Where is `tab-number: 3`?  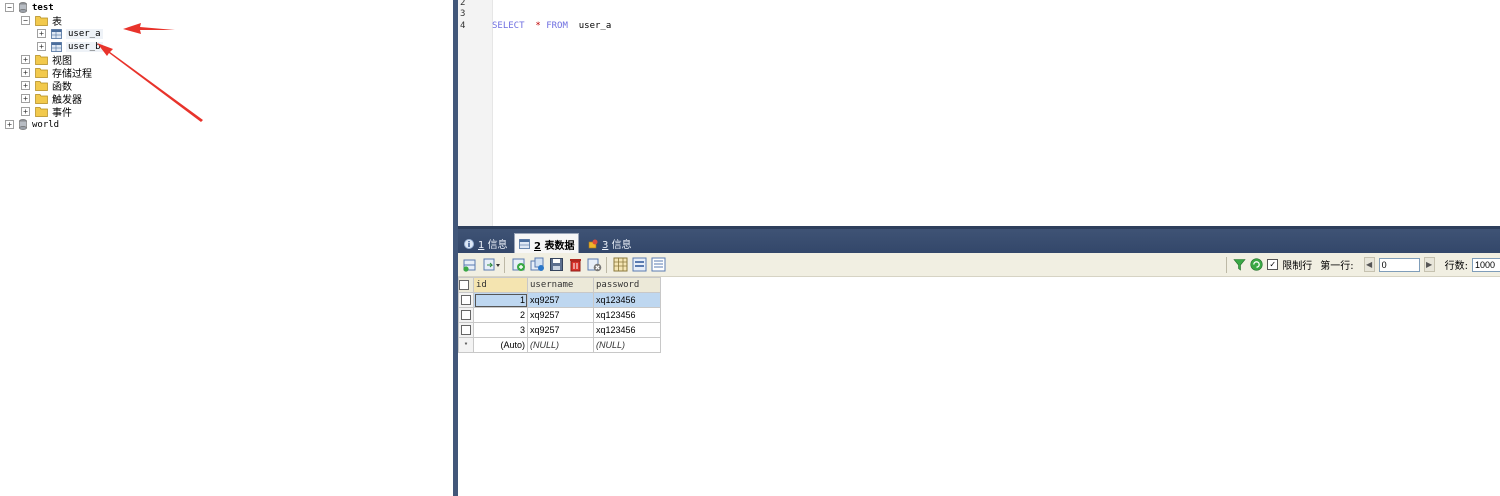
tab-number: 3 is located at coordinates (605, 245).